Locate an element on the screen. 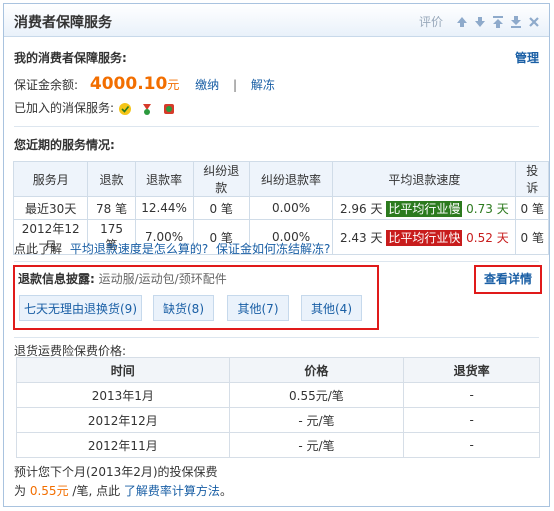 This screenshot has width=554, height=511. cell-rate: 12.44% is located at coordinates (164, 208).